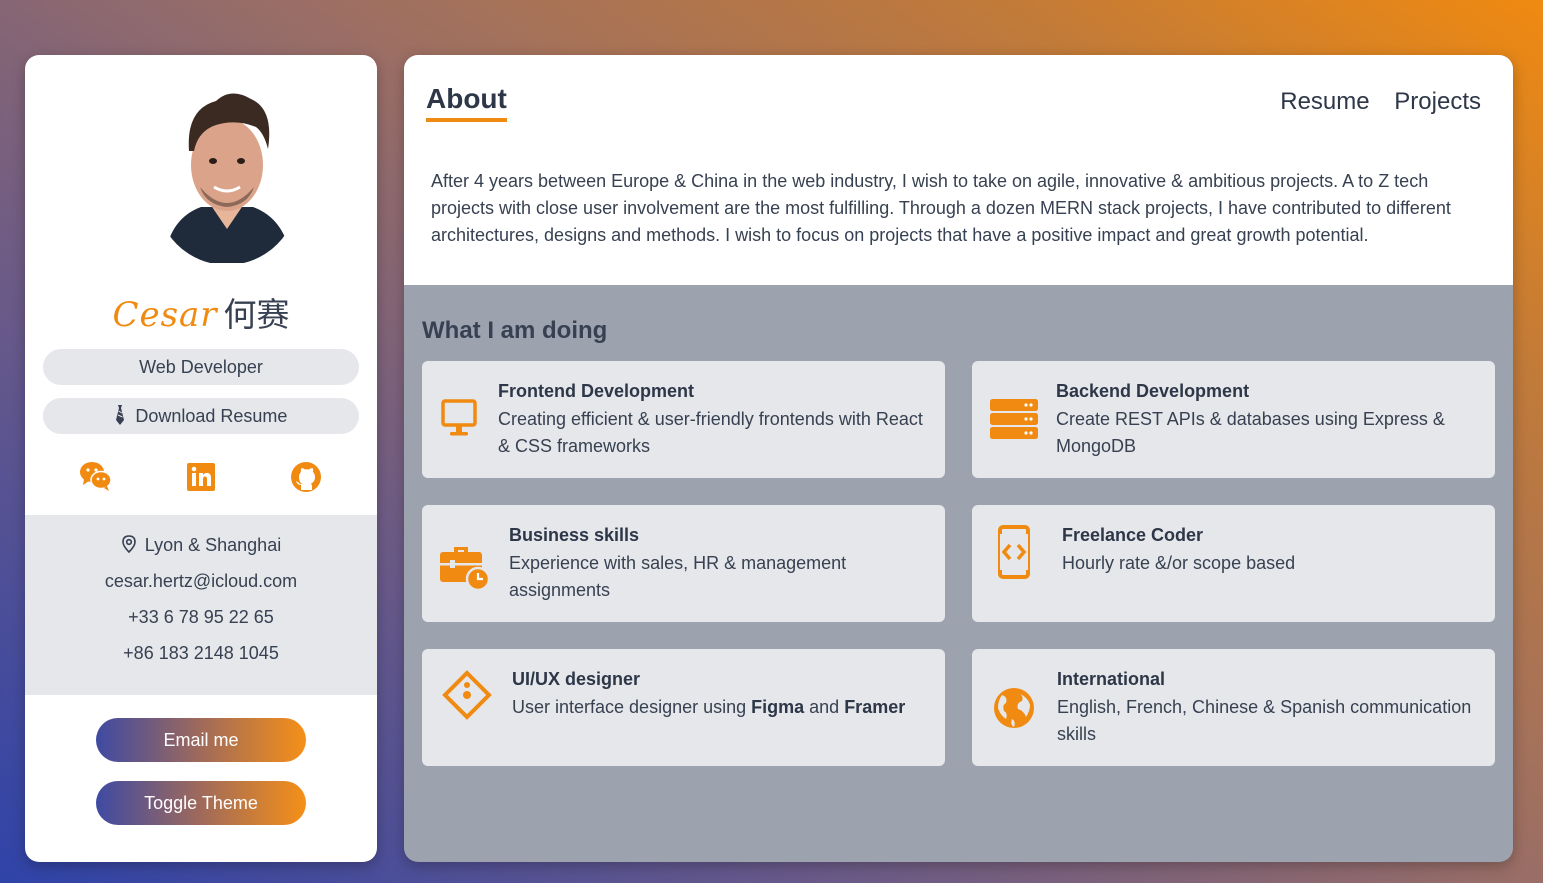  Describe the element at coordinates (515, 330) in the screenshot. I see `section-title-doing: What I am doing` at that location.